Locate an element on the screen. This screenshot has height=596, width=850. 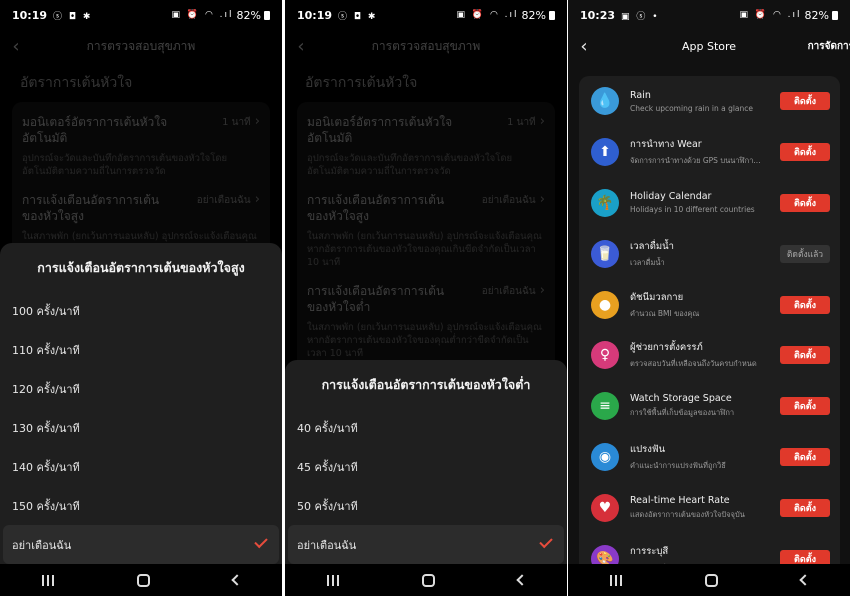
setting-title: มอนิเตอร์อัตราการเต้นหัวใจอัตโนมัติ is located at coordinates (380, 130).